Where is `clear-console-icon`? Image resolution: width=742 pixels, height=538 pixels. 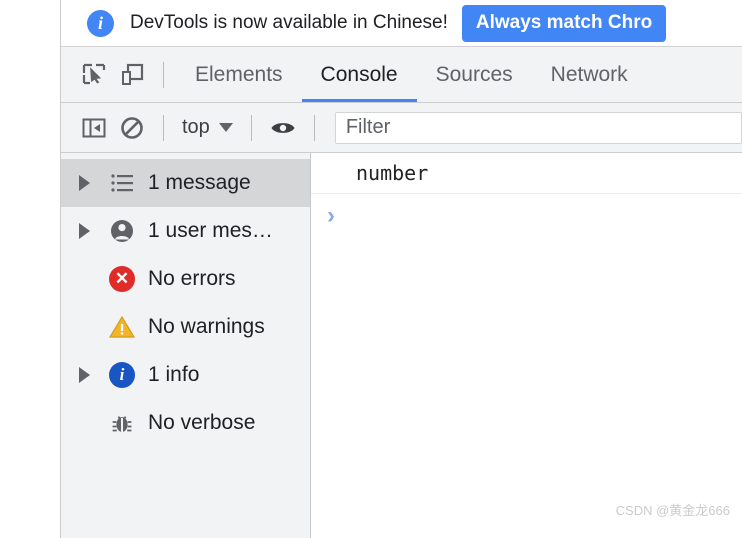 clear-console-icon is located at coordinates (132, 128).